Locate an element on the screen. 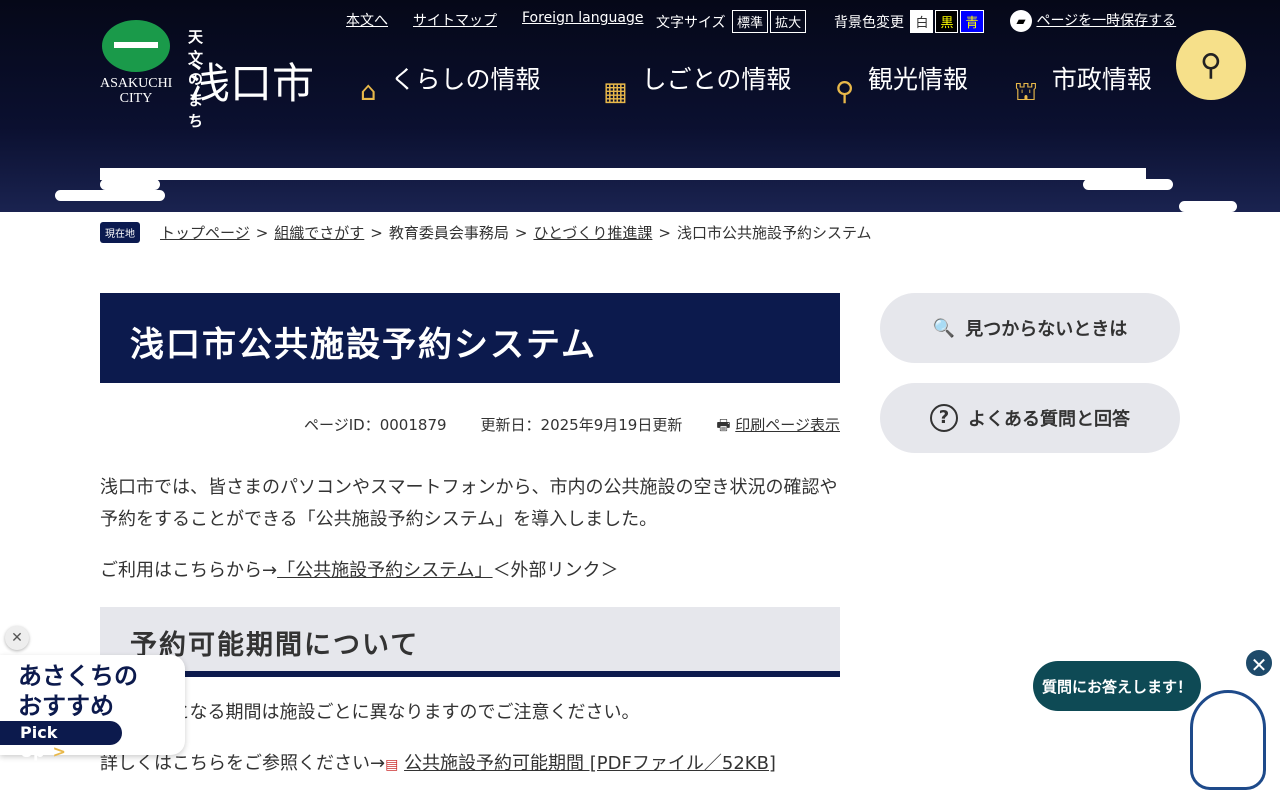 This screenshot has width=1280, height=800. reservation-system-link: 「公共施設予約システム」 is located at coordinates (384, 570).